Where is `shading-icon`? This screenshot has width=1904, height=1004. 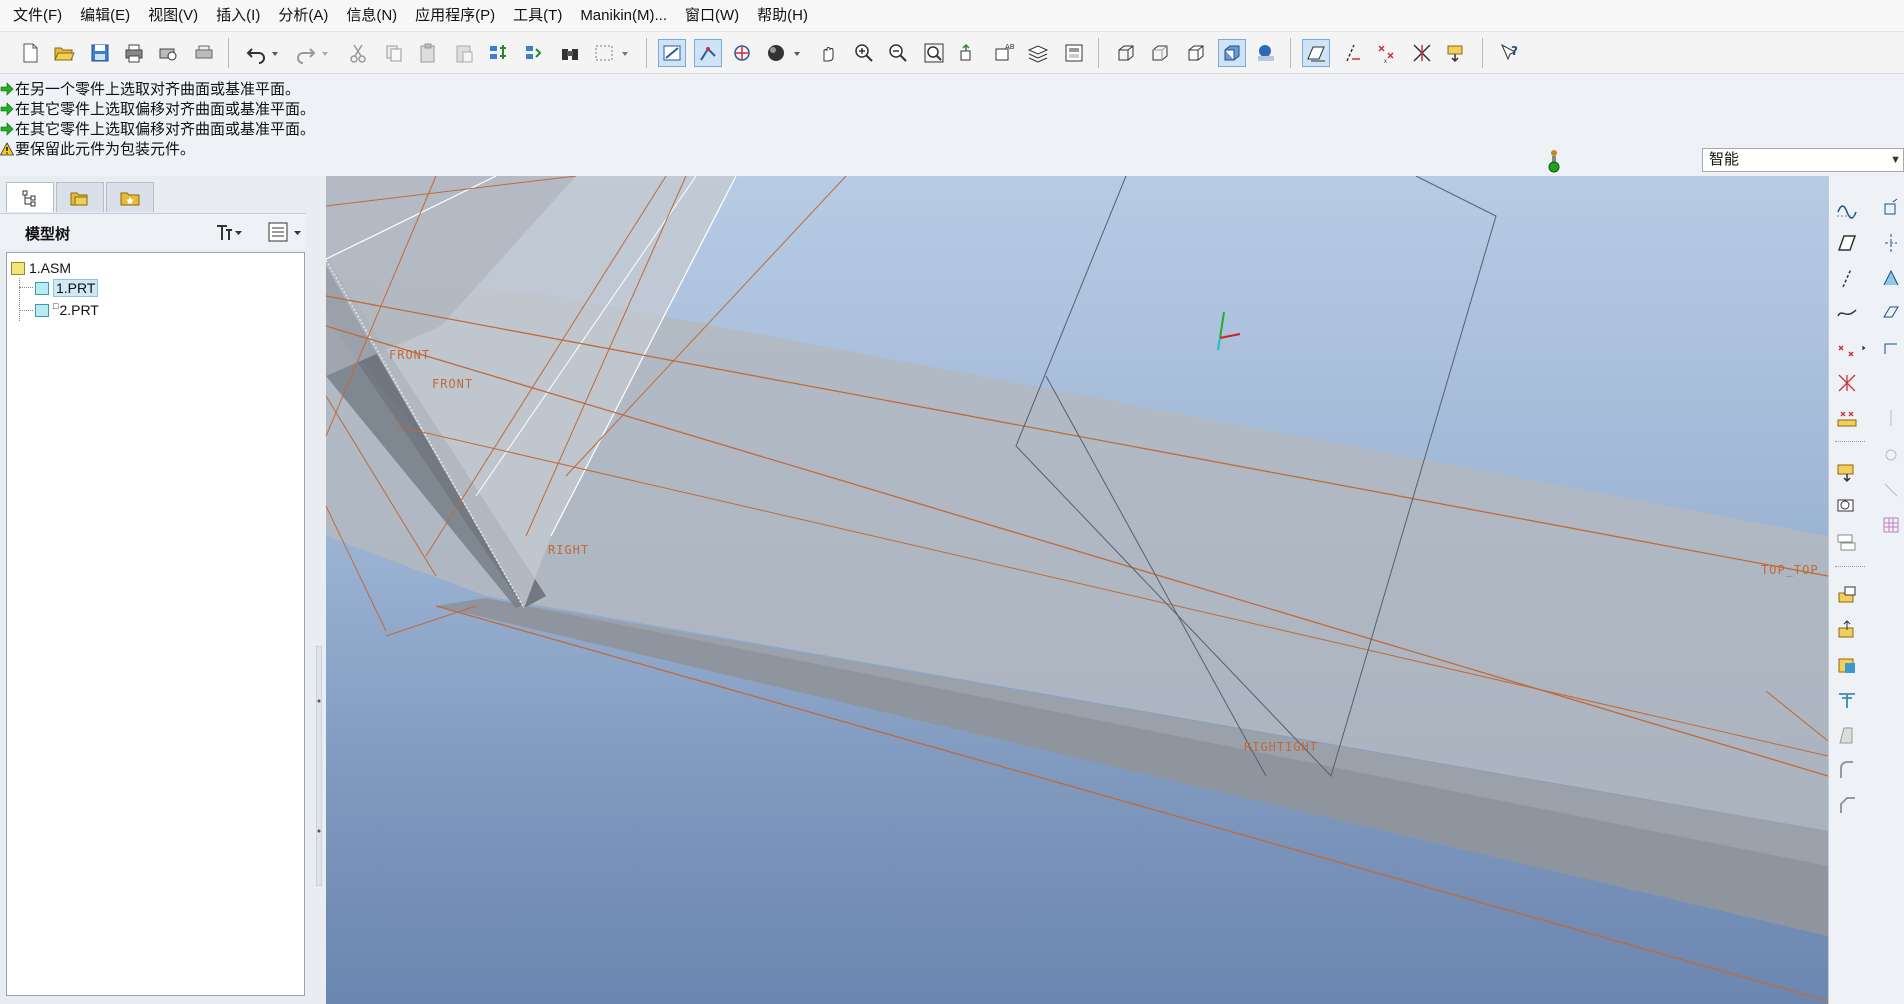 shading-icon is located at coordinates (776, 53).